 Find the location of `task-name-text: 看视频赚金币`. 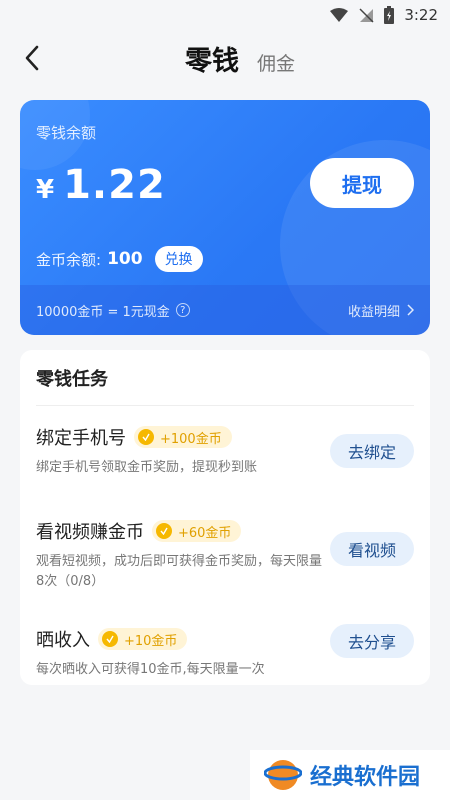

task-name-text: 看视频赚金币 is located at coordinates (90, 532).